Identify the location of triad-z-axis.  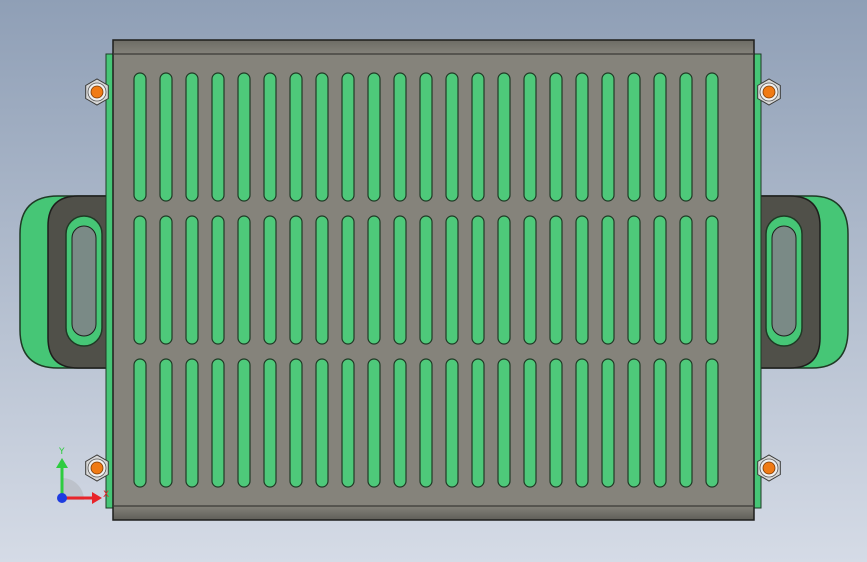
(62, 498).